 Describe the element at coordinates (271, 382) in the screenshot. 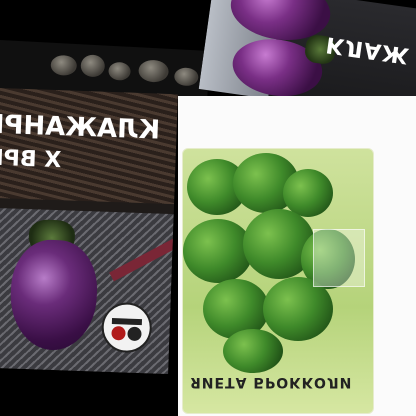

I see `package-brand-text: ЯИЕТА БРОККОЛИ` at that location.